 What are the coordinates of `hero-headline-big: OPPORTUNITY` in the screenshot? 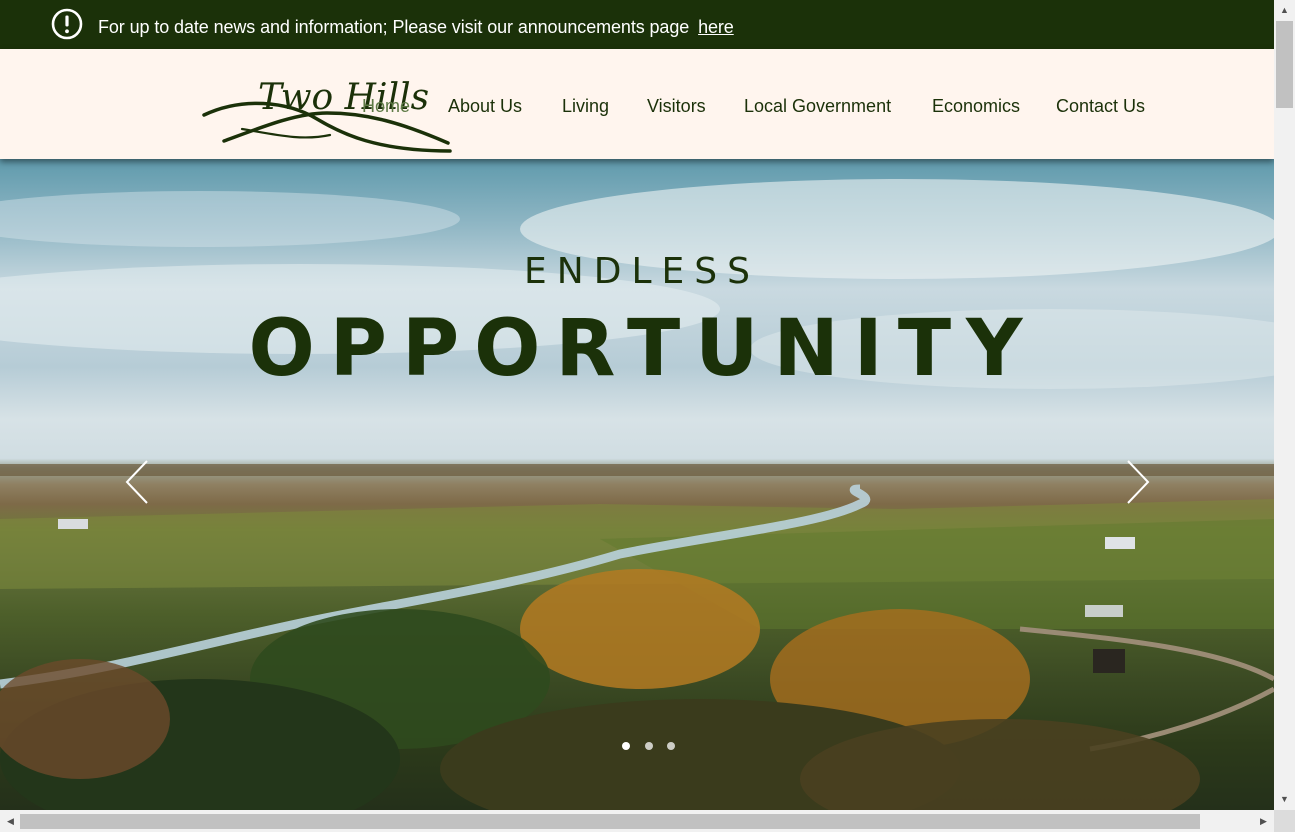 It's located at (643, 349).